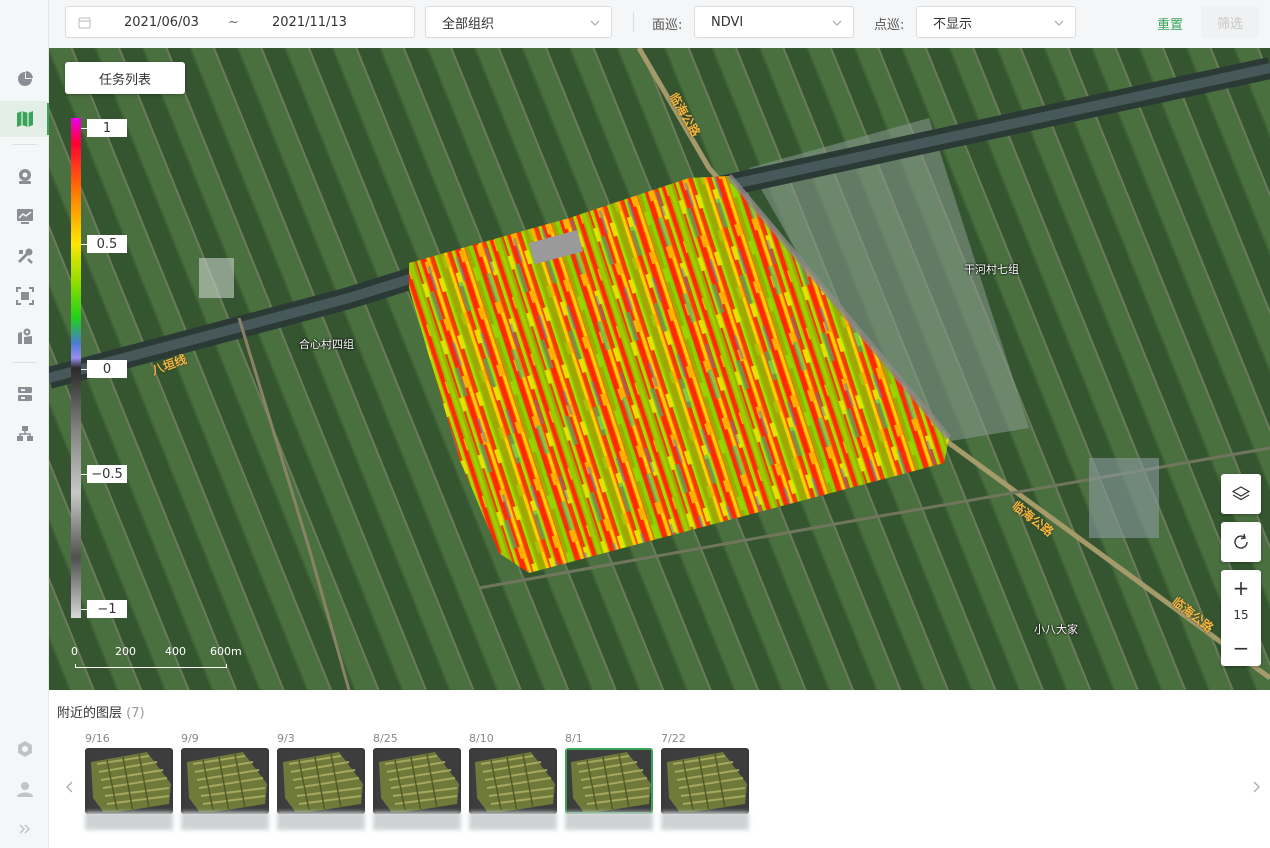  Describe the element at coordinates (286, 738) in the screenshot. I see `layer-date: 9/3` at that location.